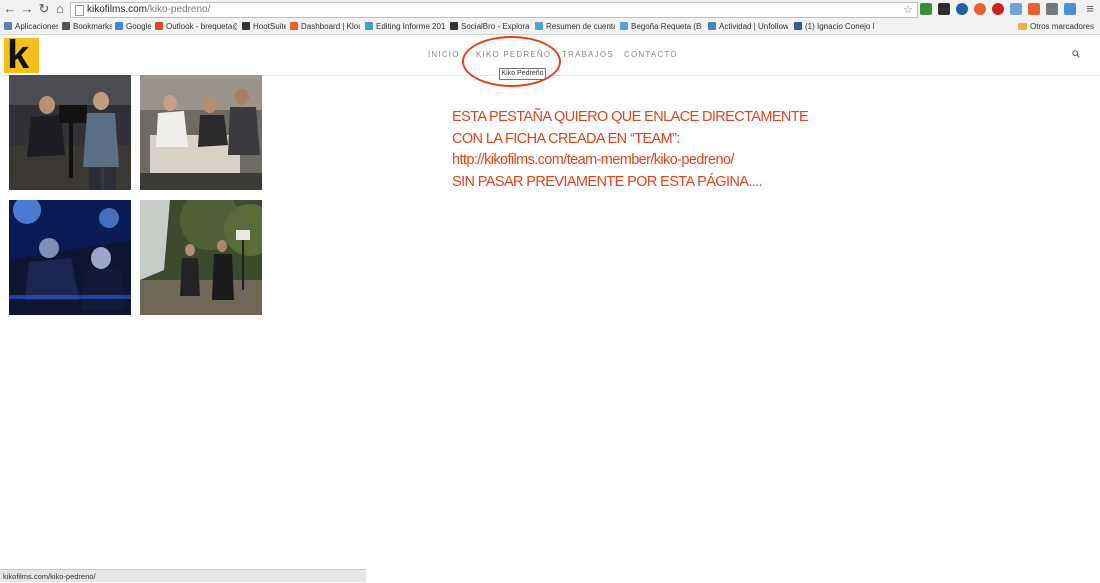 The image size is (1100, 583). Describe the element at coordinates (1052, 9) in the screenshot. I see `extension-window-icon` at that location.